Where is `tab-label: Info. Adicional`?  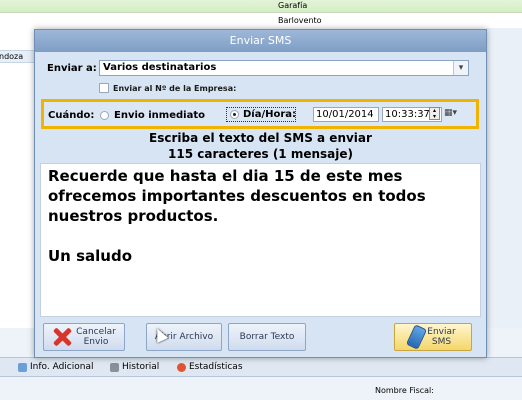 tab-label: Info. Adicional is located at coordinates (62, 366).